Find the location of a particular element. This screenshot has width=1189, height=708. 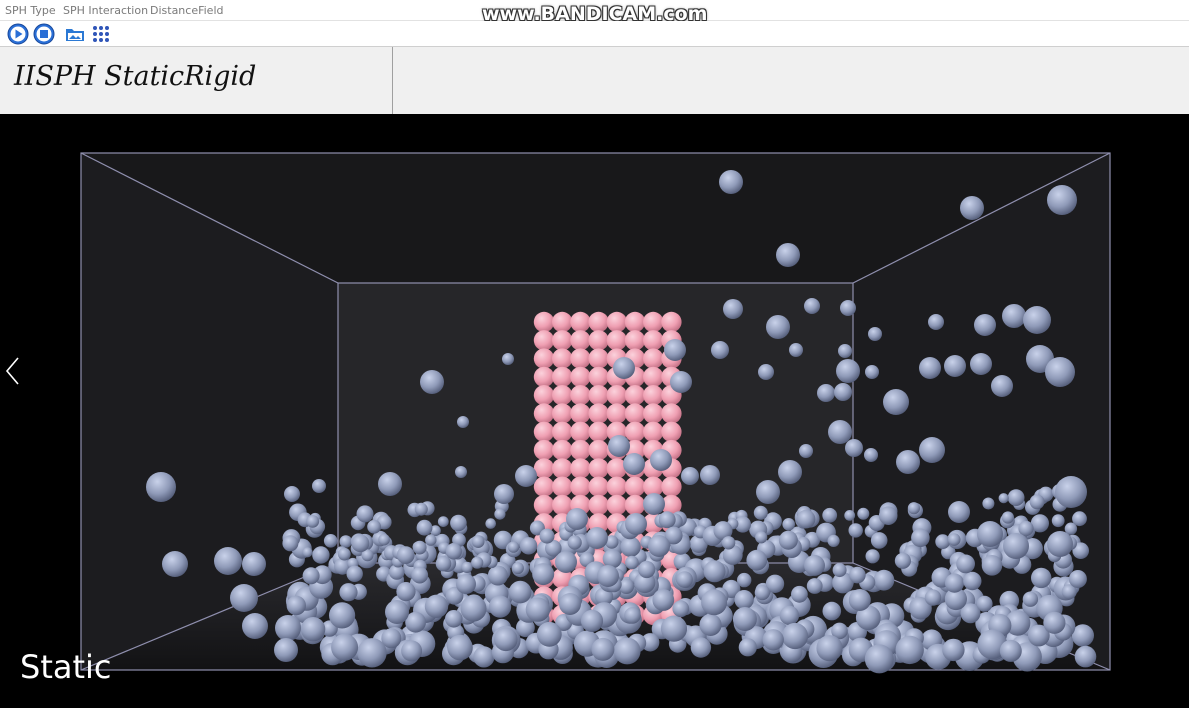

load-scene-button is located at coordinates (75, 34).